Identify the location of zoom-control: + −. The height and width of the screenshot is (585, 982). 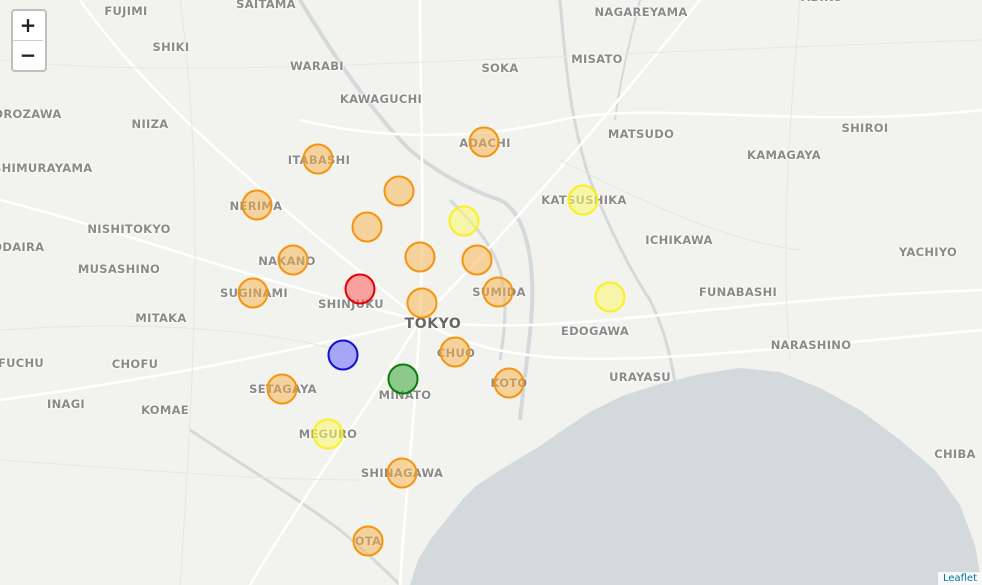
(29, 40).